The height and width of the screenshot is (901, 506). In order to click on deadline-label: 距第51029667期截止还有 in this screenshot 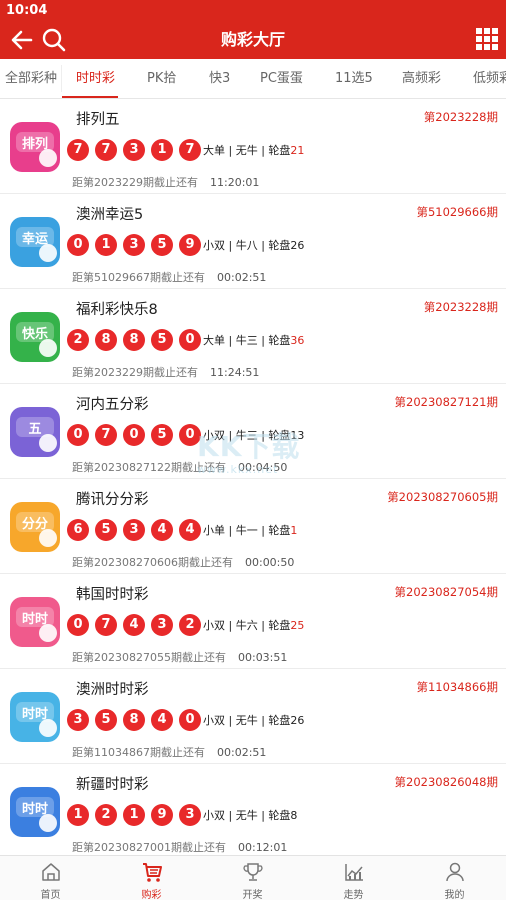, I will do `click(138, 277)`.